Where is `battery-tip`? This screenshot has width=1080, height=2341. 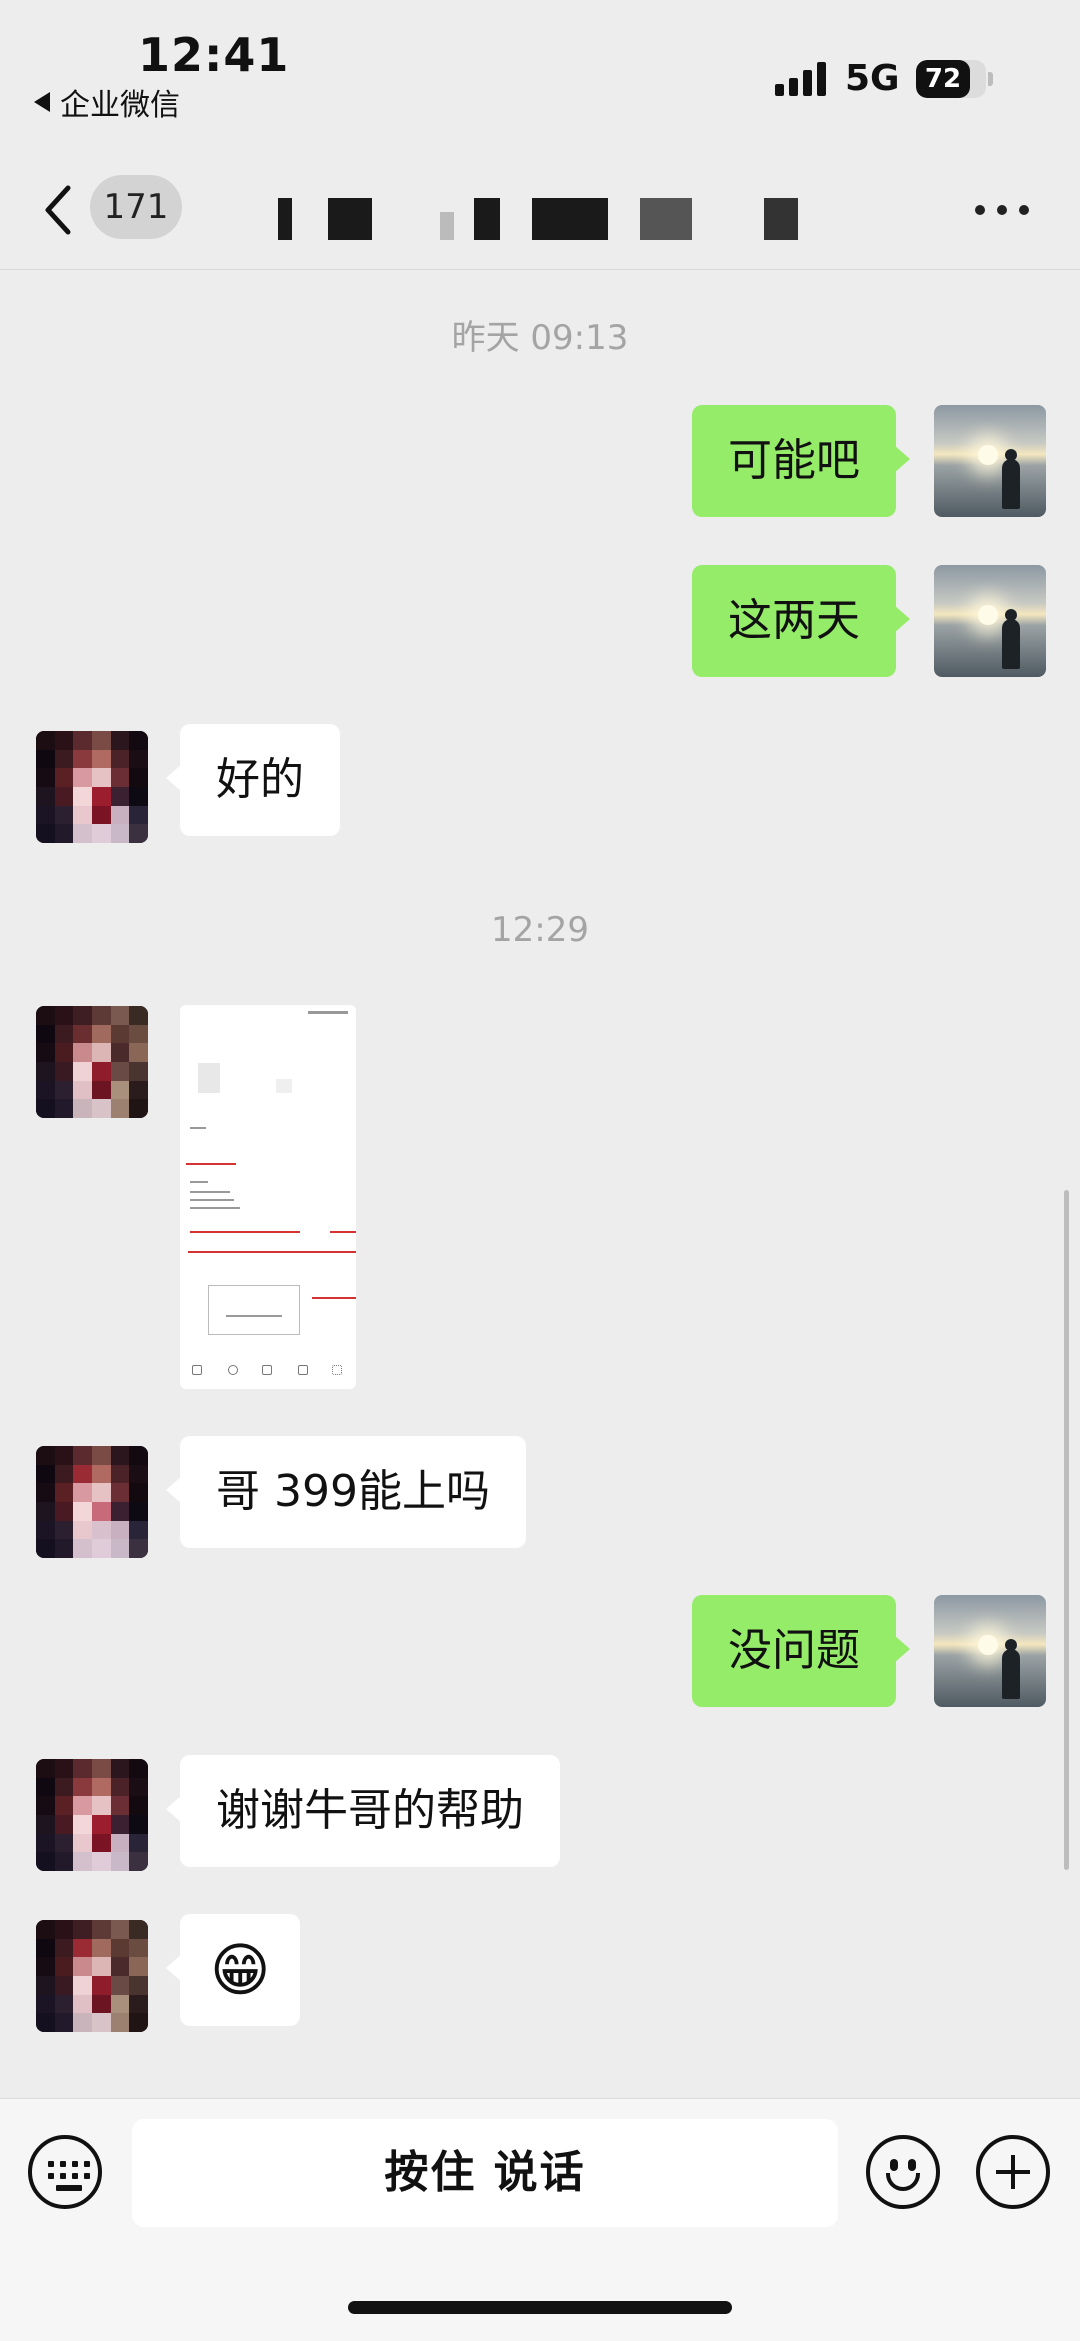 battery-tip is located at coordinates (990, 79).